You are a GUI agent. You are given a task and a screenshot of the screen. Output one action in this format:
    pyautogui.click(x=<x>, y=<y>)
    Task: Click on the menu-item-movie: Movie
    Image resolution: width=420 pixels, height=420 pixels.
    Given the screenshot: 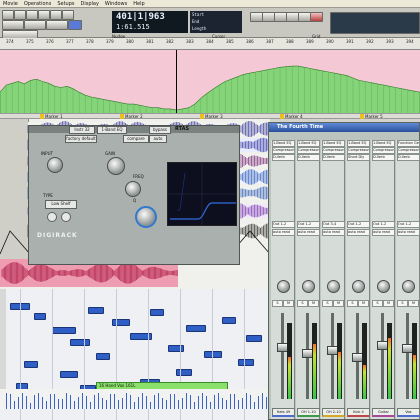 What is the action you would take?
    pyautogui.click(x=10, y=4)
    